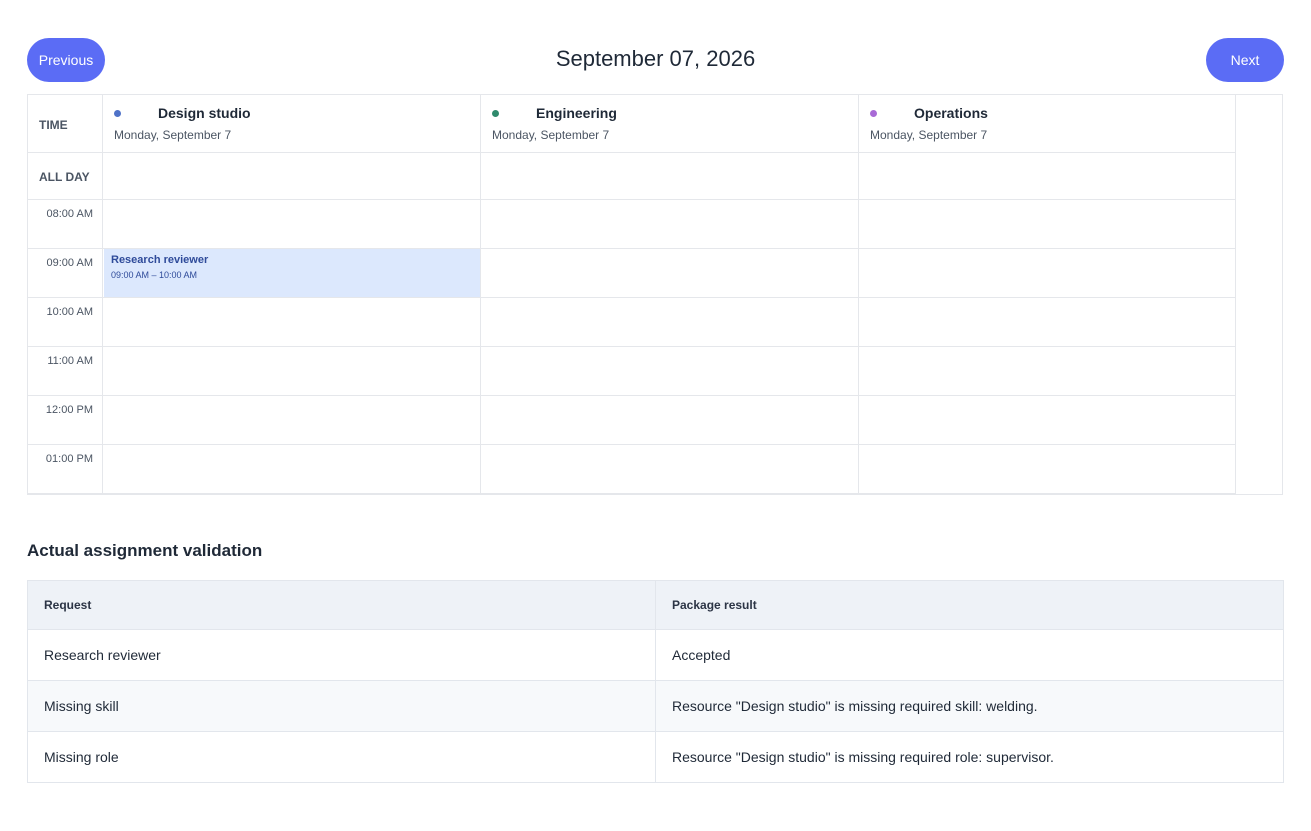 The height and width of the screenshot is (831, 1311). What do you see at coordinates (1258, 294) in the screenshot?
I see `calendar-scrollbar-area` at bounding box center [1258, 294].